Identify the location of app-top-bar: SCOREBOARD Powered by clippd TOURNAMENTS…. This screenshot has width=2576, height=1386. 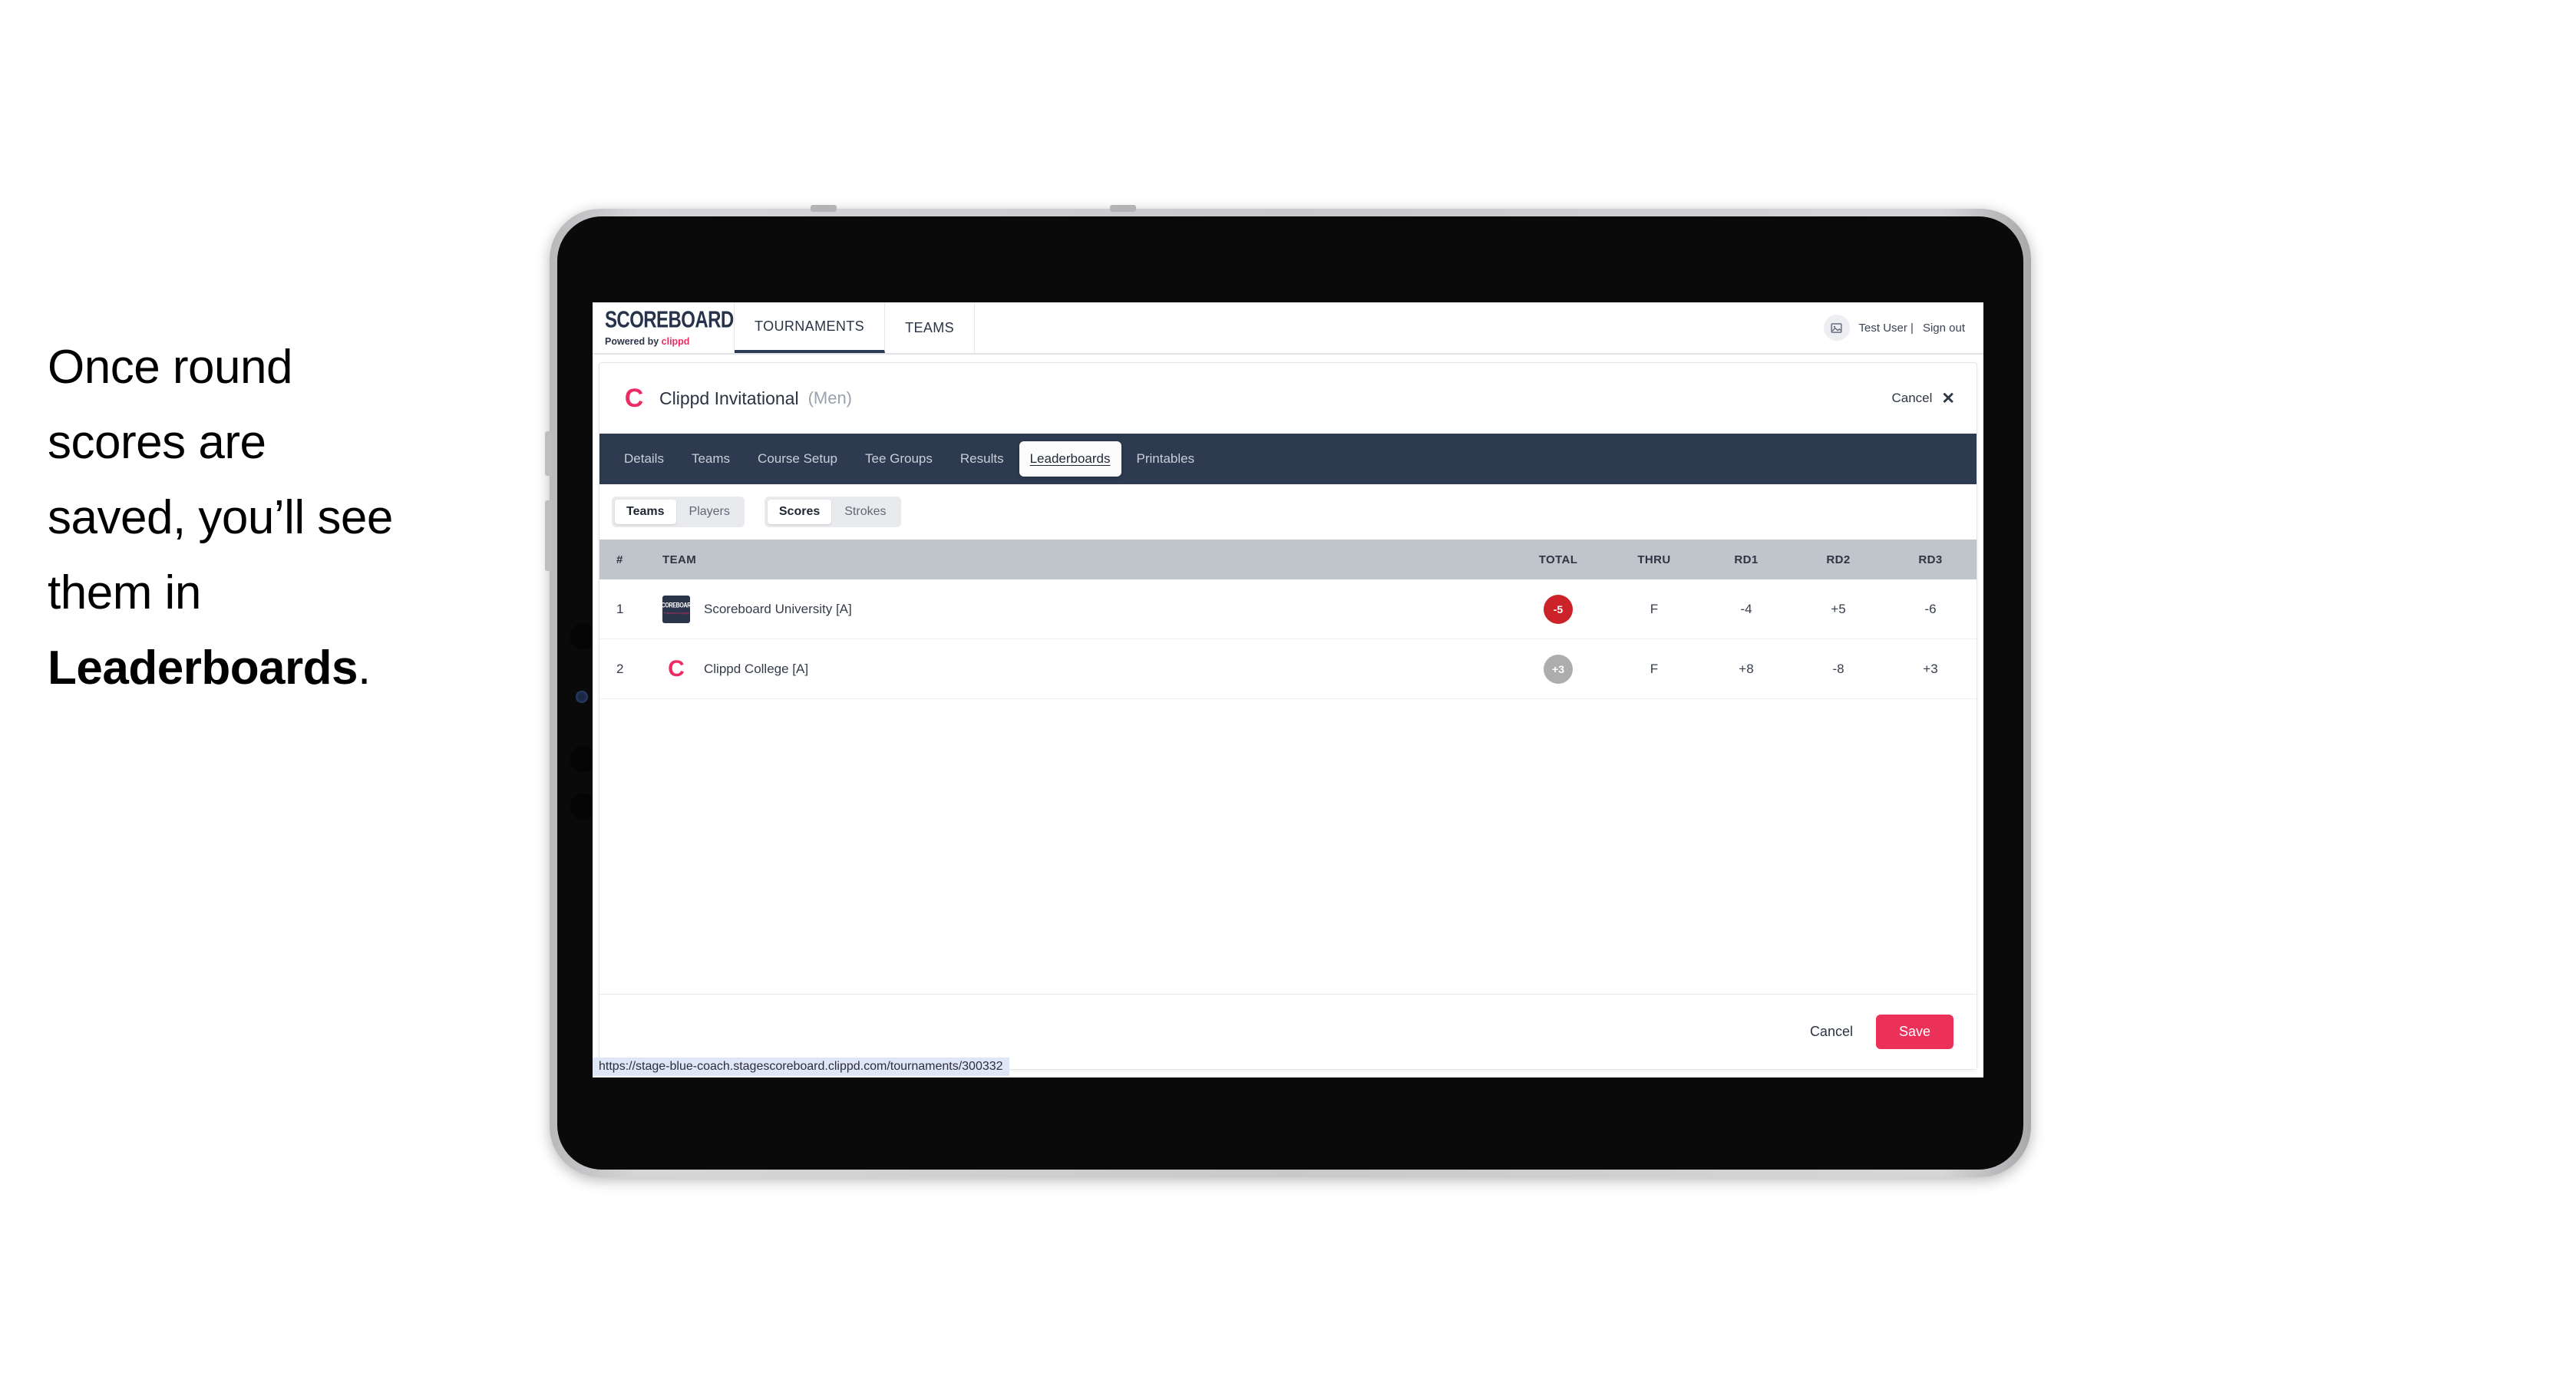
(1288, 328).